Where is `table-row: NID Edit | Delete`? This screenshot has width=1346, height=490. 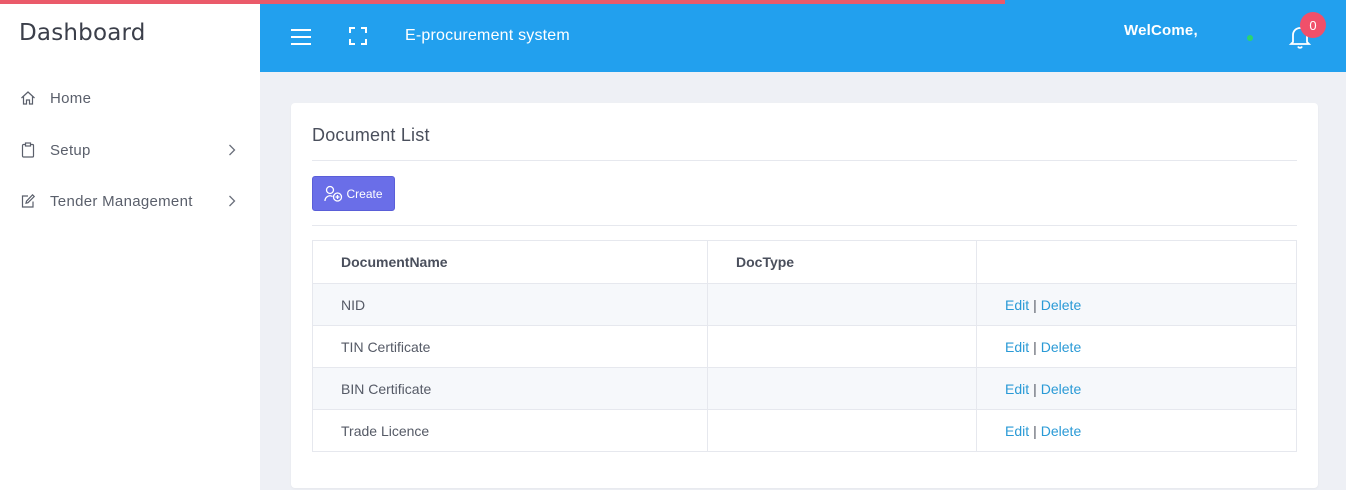 table-row: NID Edit | Delete is located at coordinates (804, 304).